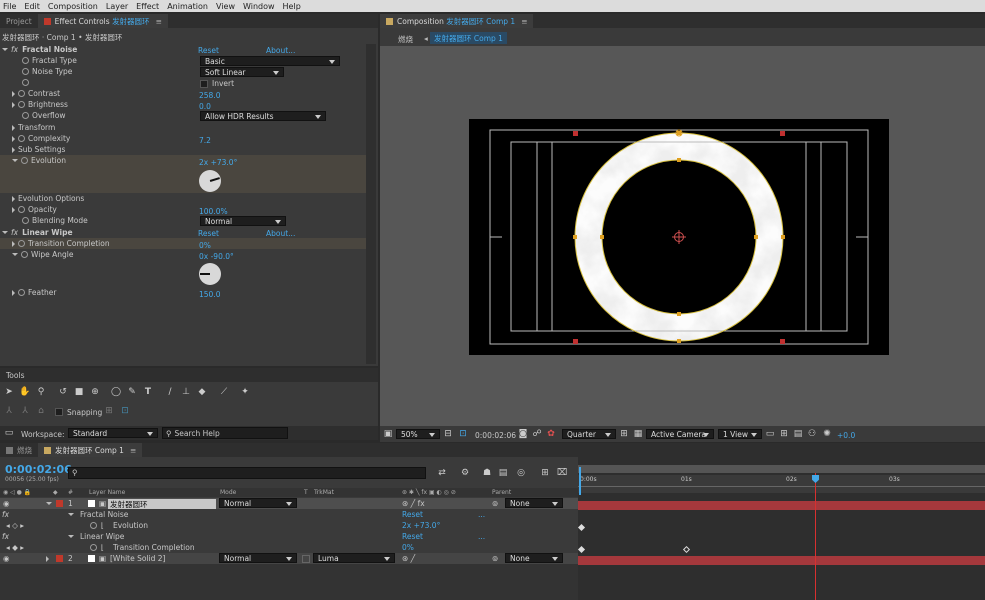  What do you see at coordinates (371, 204) in the screenshot?
I see `effect-controls-scrollbar` at bounding box center [371, 204].